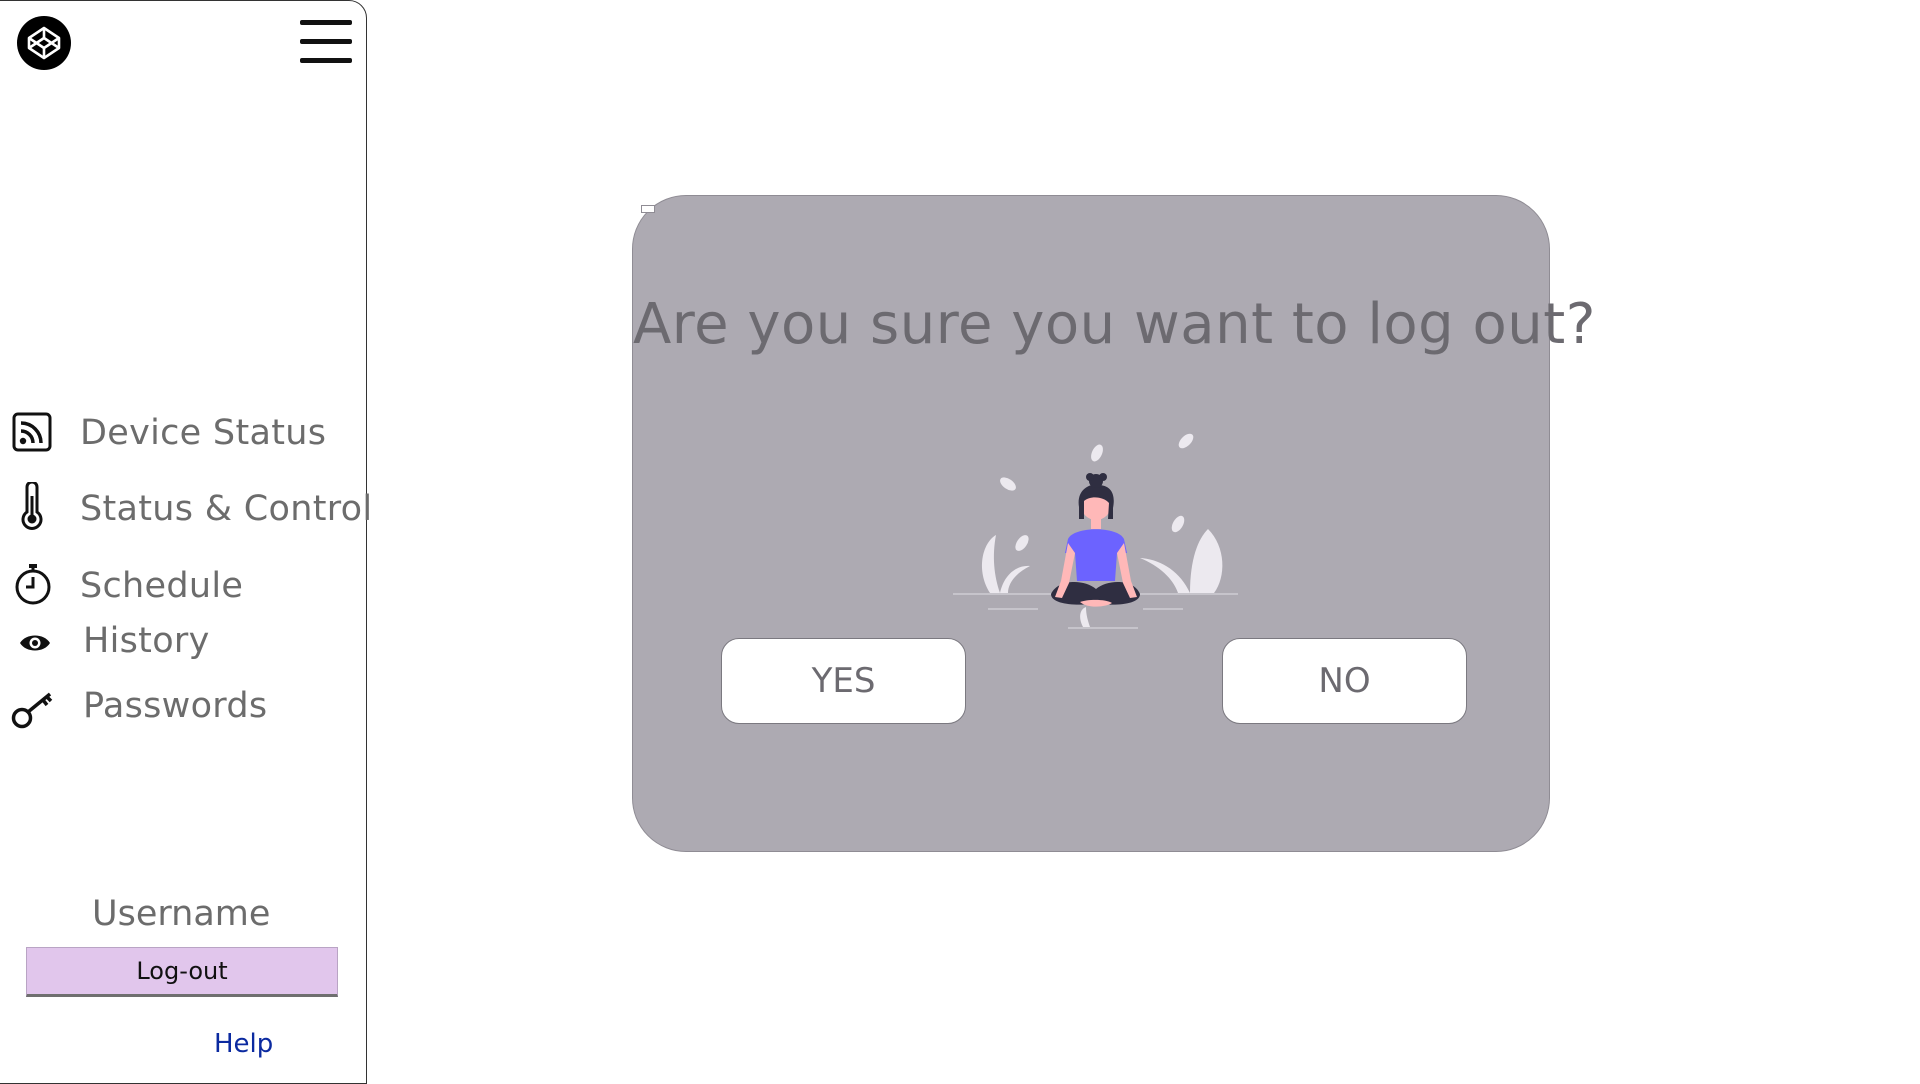 The image size is (1920, 1084). Describe the element at coordinates (35, 645) in the screenshot. I see `eye-icon` at that location.